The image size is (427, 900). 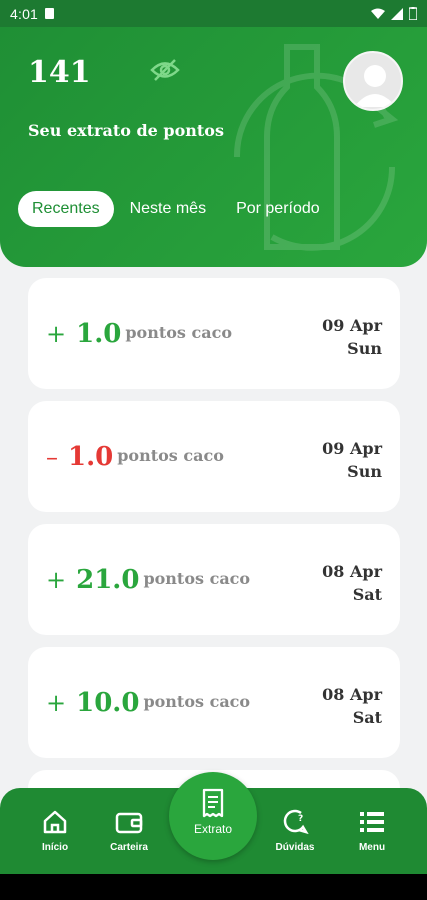 What do you see at coordinates (213, 887) in the screenshot?
I see `system-navigation-bar` at bounding box center [213, 887].